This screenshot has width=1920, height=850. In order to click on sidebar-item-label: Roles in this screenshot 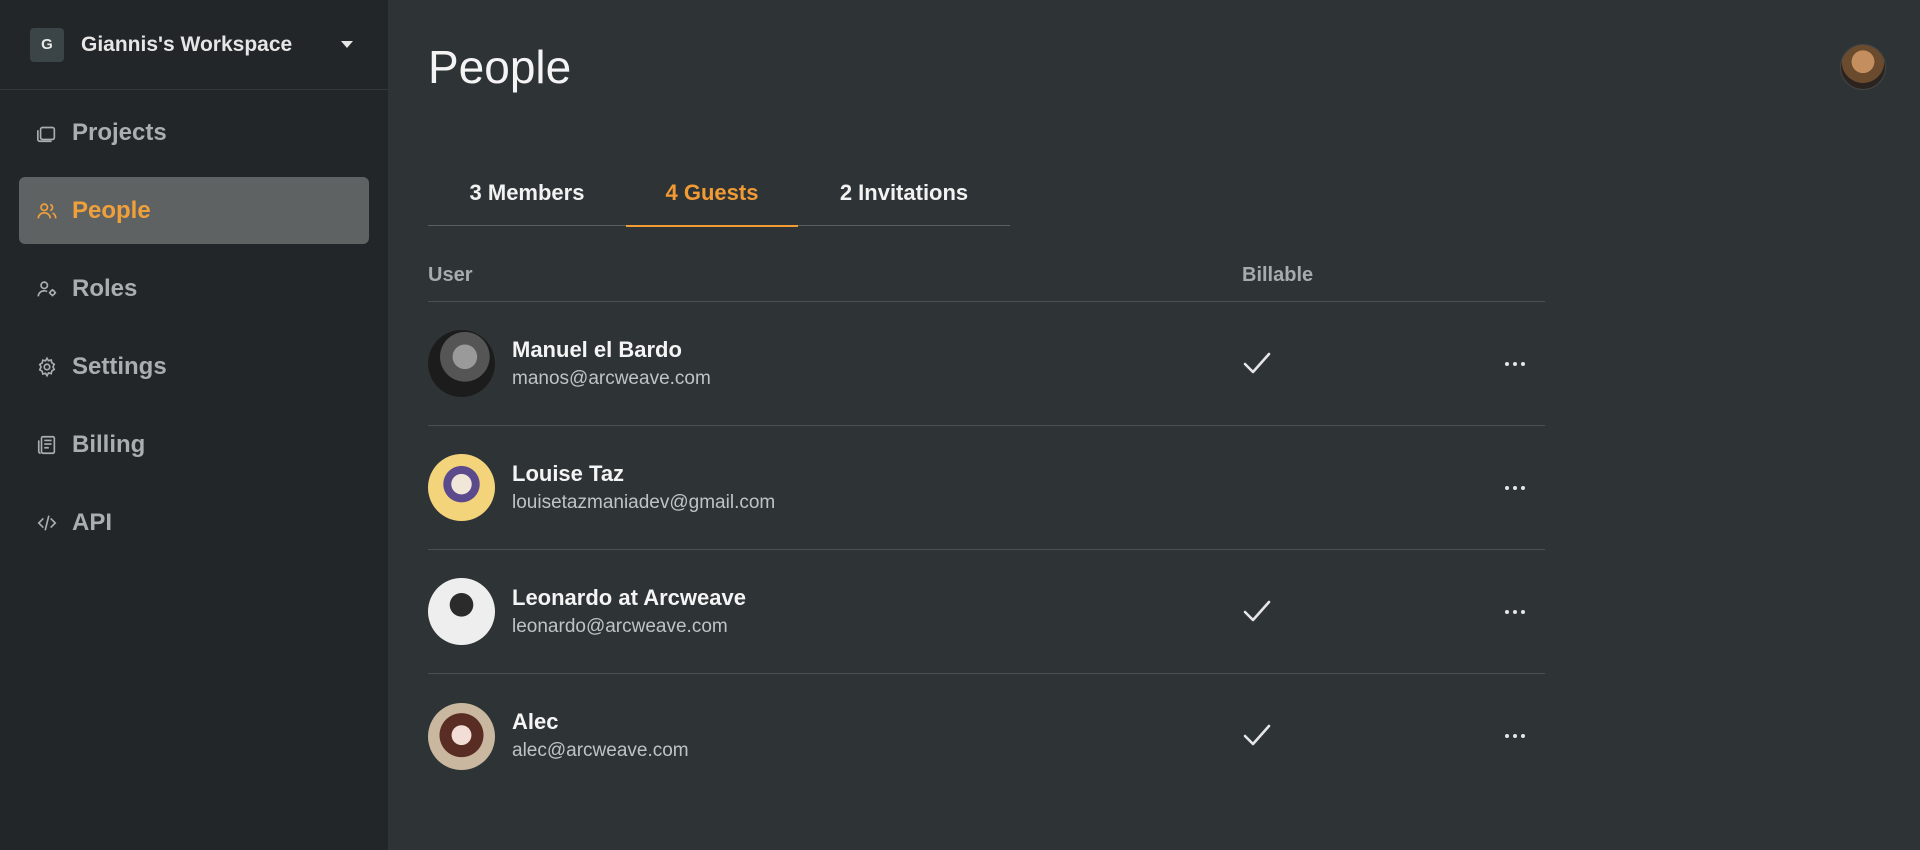, I will do `click(105, 288)`.